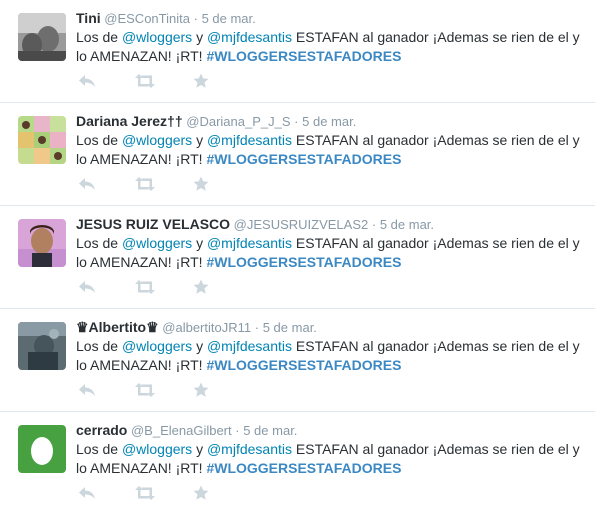  What do you see at coordinates (88, 18) in the screenshot?
I see `author-name: Tini` at bounding box center [88, 18].